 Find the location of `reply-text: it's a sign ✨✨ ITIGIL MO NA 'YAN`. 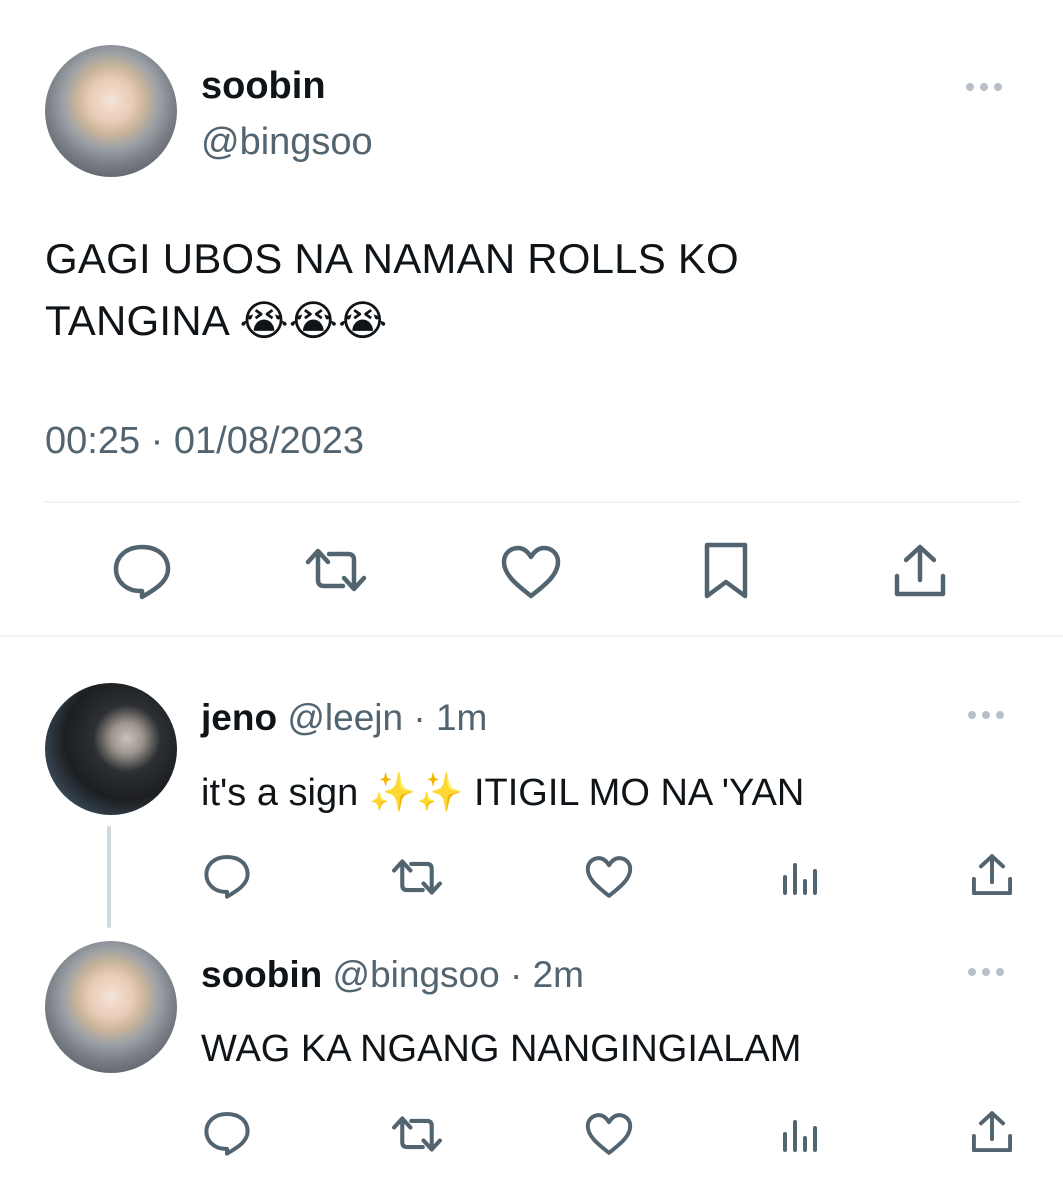

reply-text: it's a sign ✨✨ ITIGIL MO NA 'YAN is located at coordinates (503, 793).